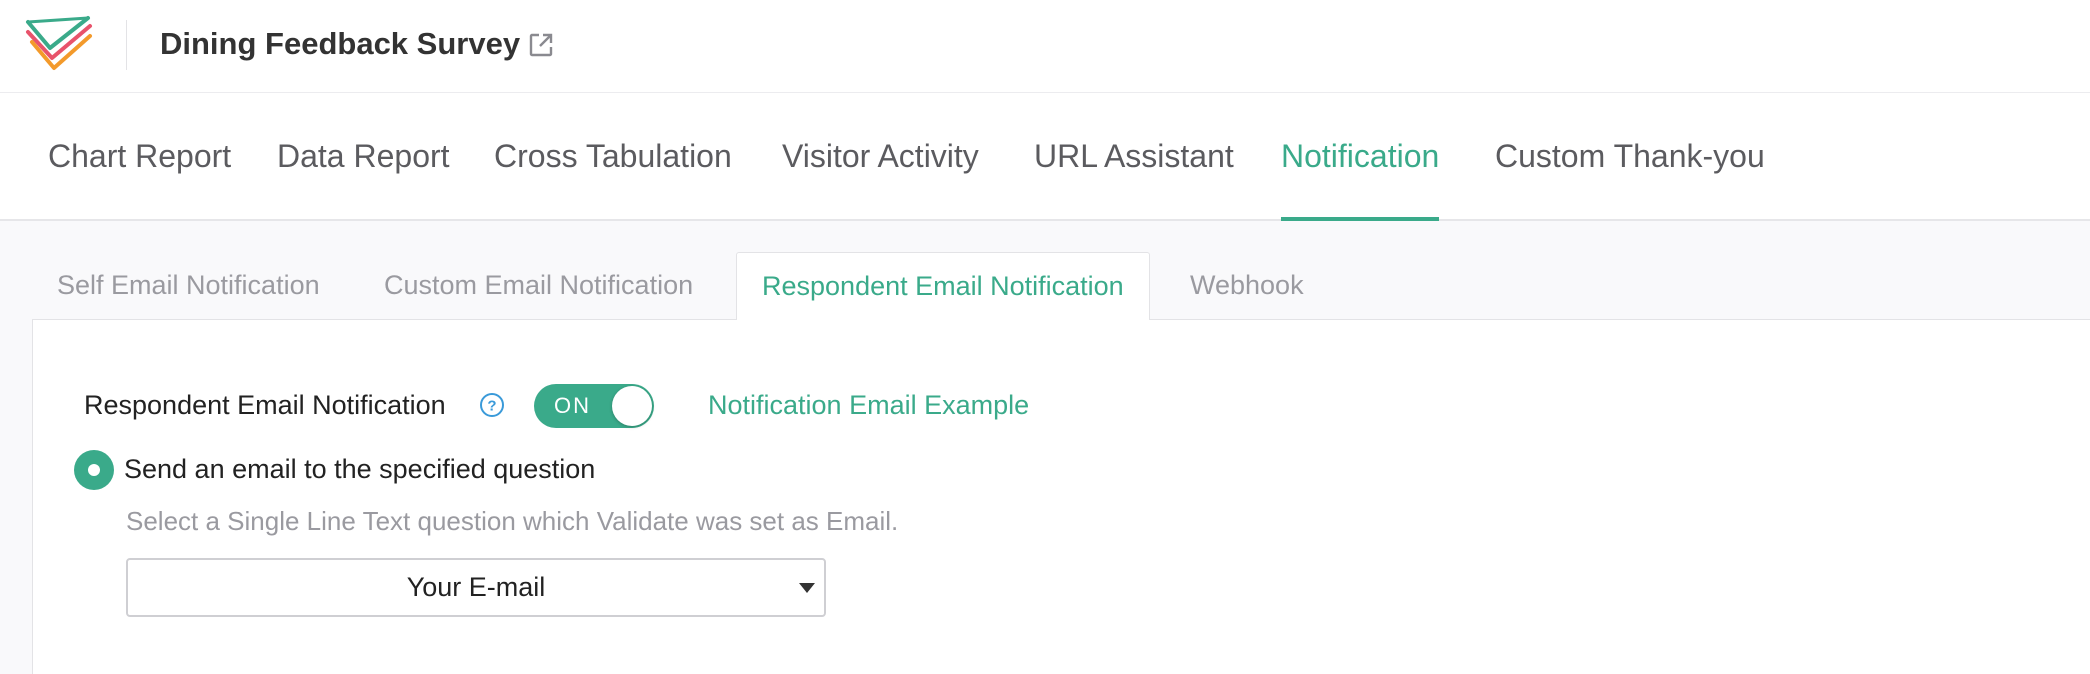 Image resolution: width=2090 pixels, height=674 pixels. What do you see at coordinates (1045, 46) in the screenshot?
I see `app-header: Dining Feedback Survey` at bounding box center [1045, 46].